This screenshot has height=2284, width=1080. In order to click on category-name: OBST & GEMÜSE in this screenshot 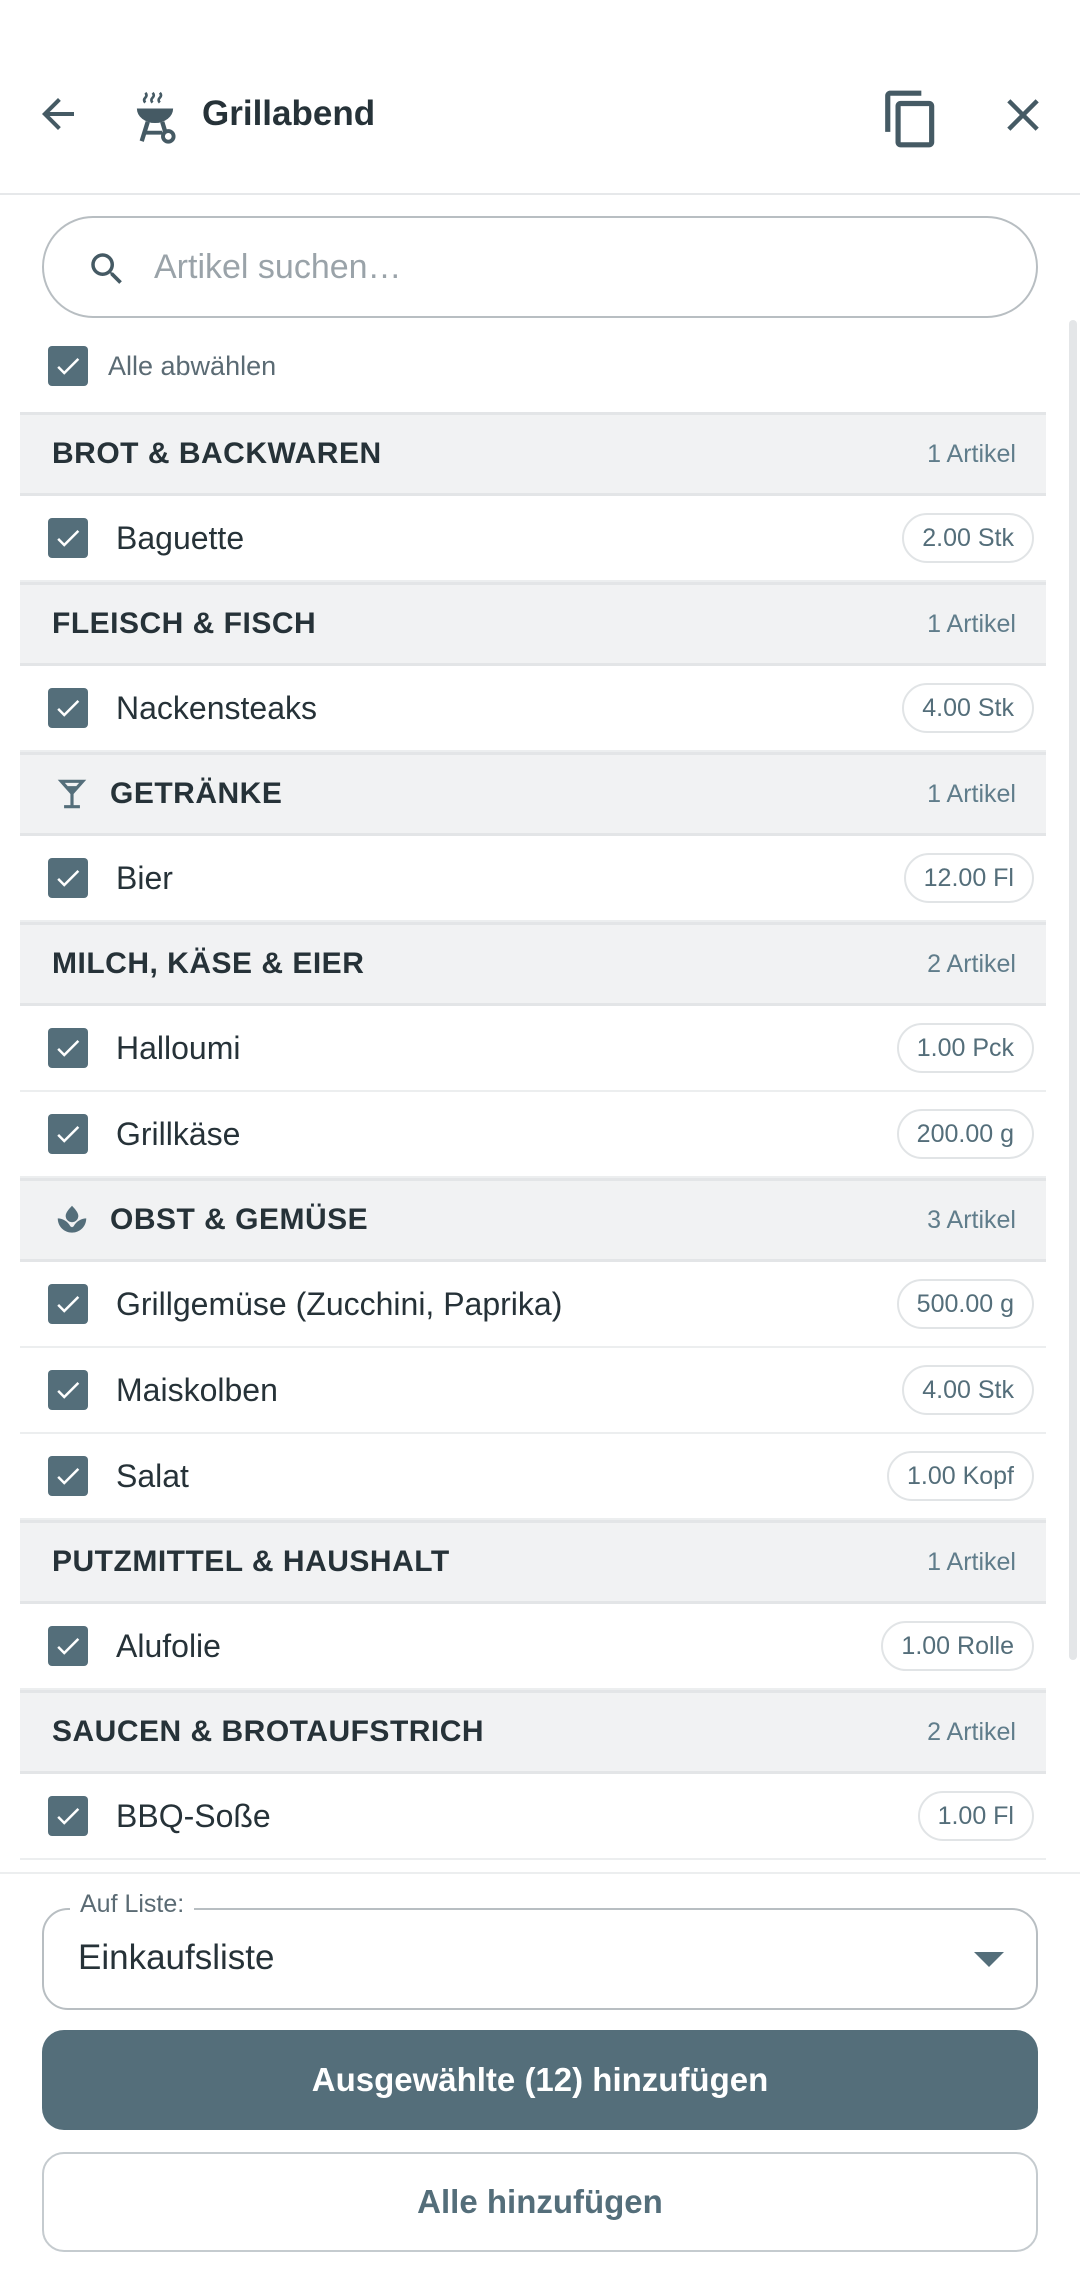, I will do `click(239, 1219)`.